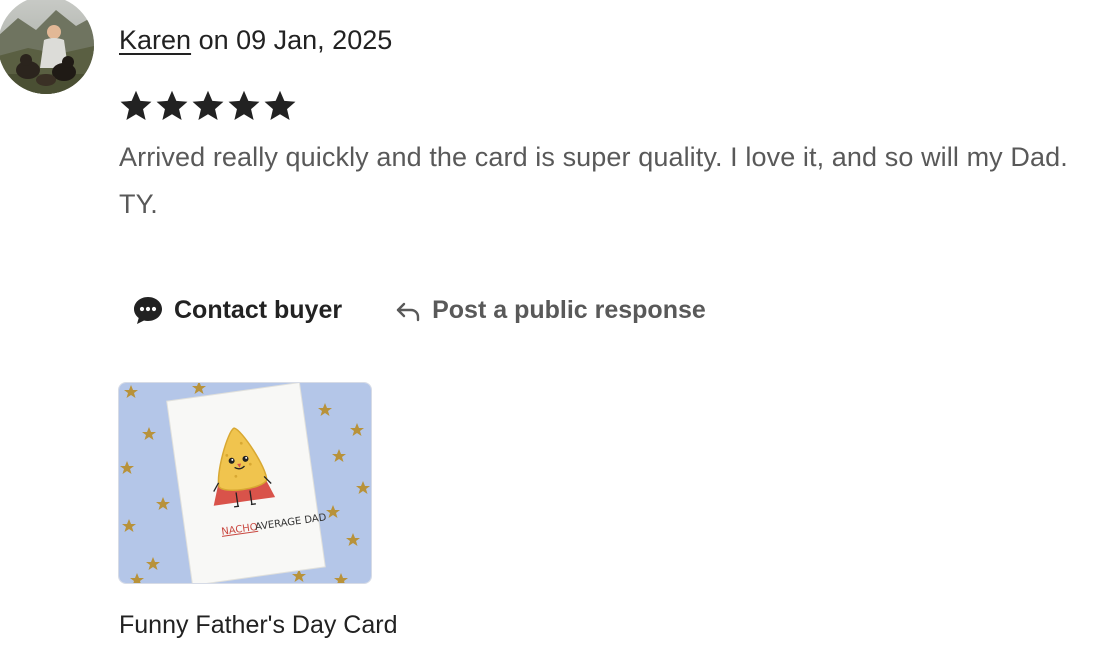 The width and height of the screenshot is (1106, 650). I want to click on avatar-photo, so click(47, 47).